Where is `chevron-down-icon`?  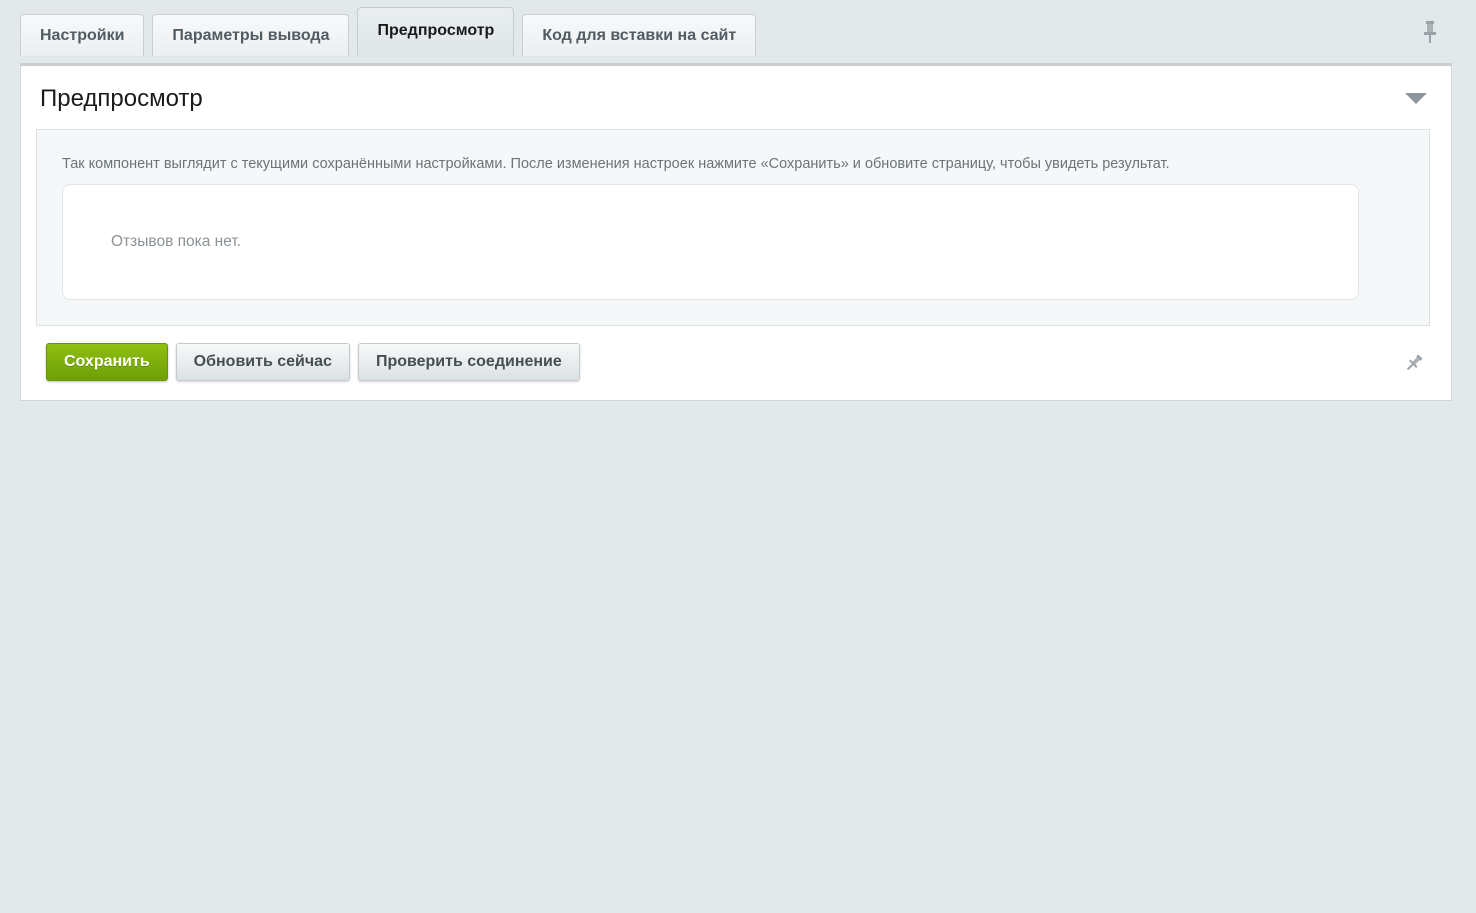
chevron-down-icon is located at coordinates (1416, 98).